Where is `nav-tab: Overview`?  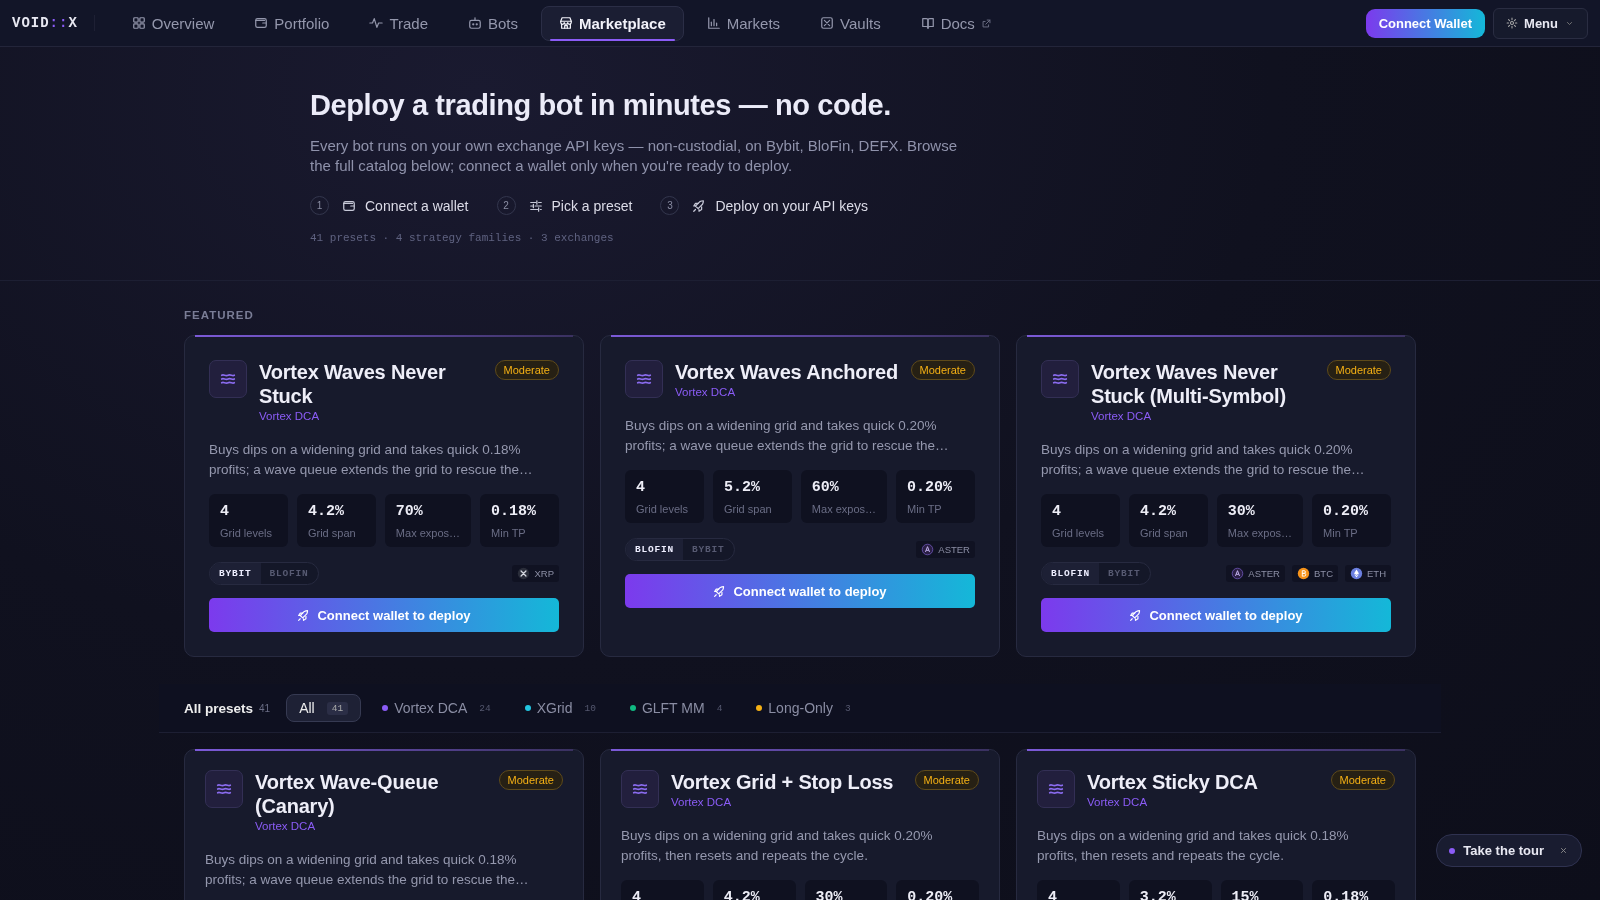
nav-tab: Overview is located at coordinates (173, 23).